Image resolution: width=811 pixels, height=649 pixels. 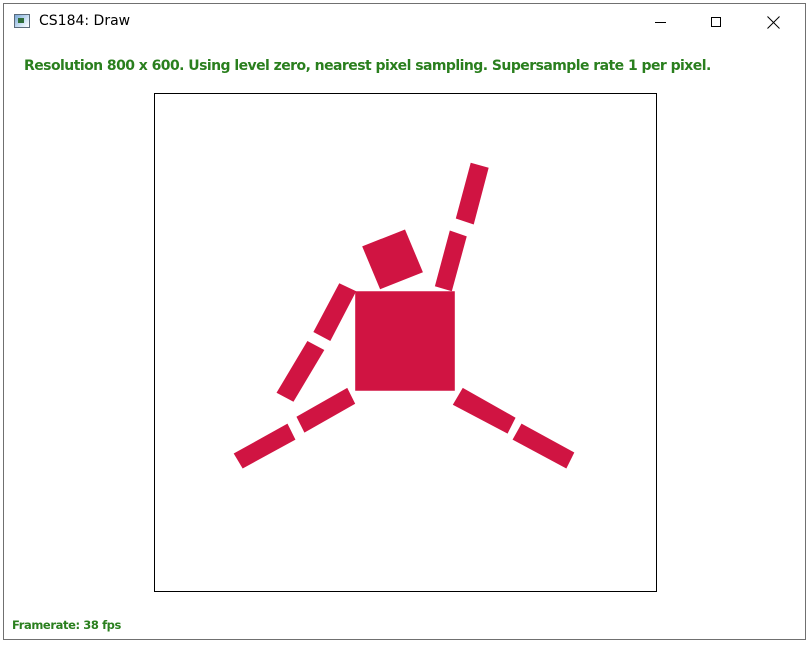 What do you see at coordinates (450, 261) in the screenshot?
I see `right-upper-arm` at bounding box center [450, 261].